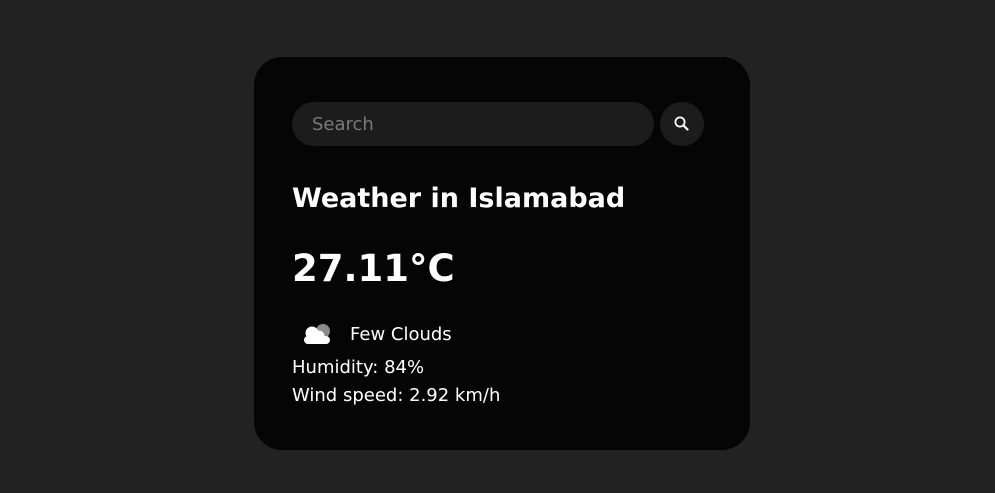 Image resolution: width=995 pixels, height=493 pixels. Describe the element at coordinates (318, 334) in the screenshot. I see `few-clouds-icon` at that location.